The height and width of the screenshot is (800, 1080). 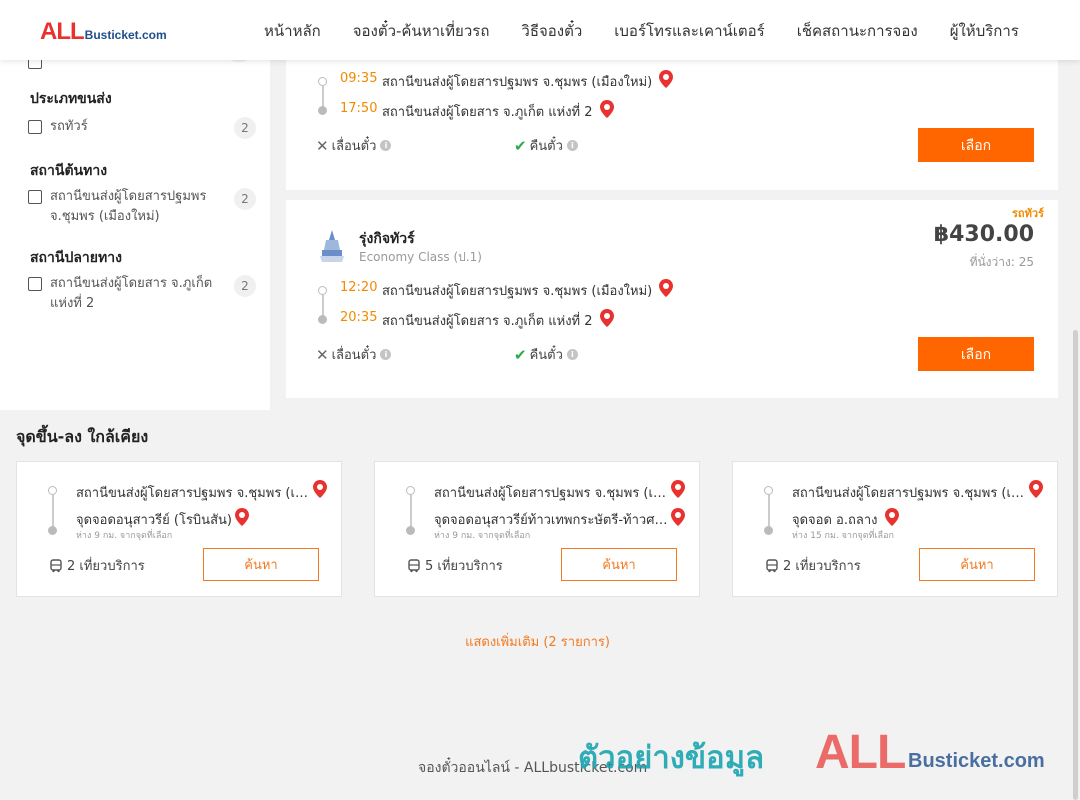 What do you see at coordinates (292, 31) in the screenshot?
I see `nav-home: หน้าหลัก` at bounding box center [292, 31].